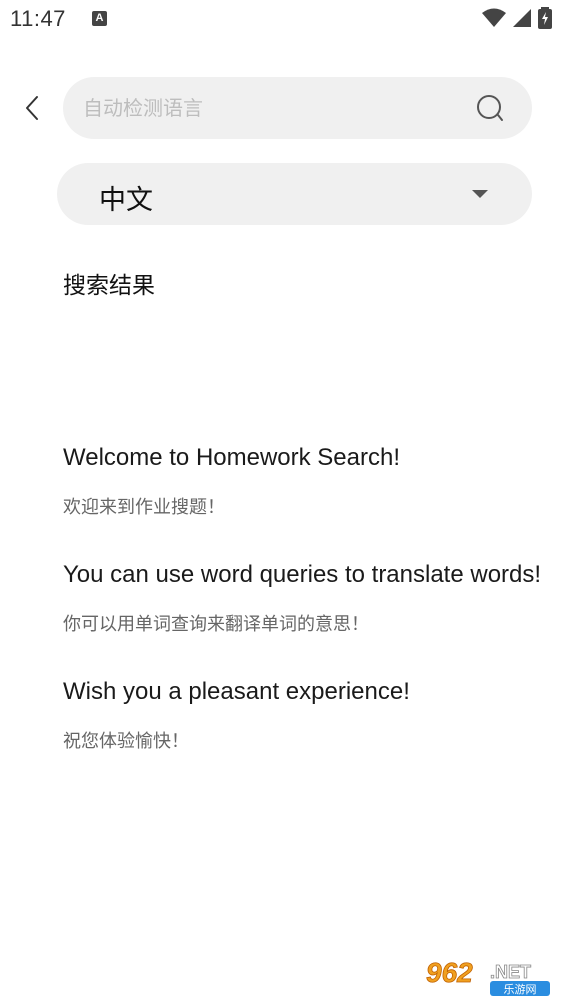 The height and width of the screenshot is (1004, 564). Describe the element at coordinates (126, 200) in the screenshot. I see `language-selected-value: 中文` at that location.